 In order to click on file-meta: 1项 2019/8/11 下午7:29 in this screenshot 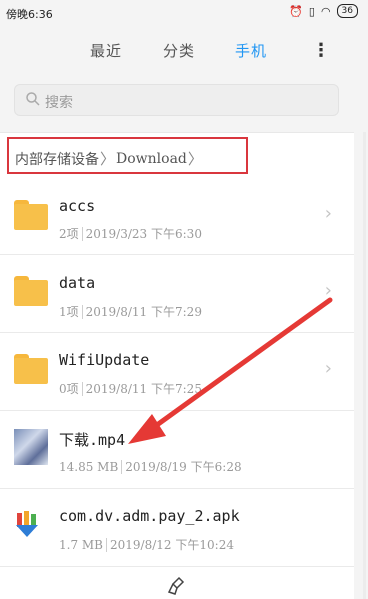, I will do `click(130, 311)`.